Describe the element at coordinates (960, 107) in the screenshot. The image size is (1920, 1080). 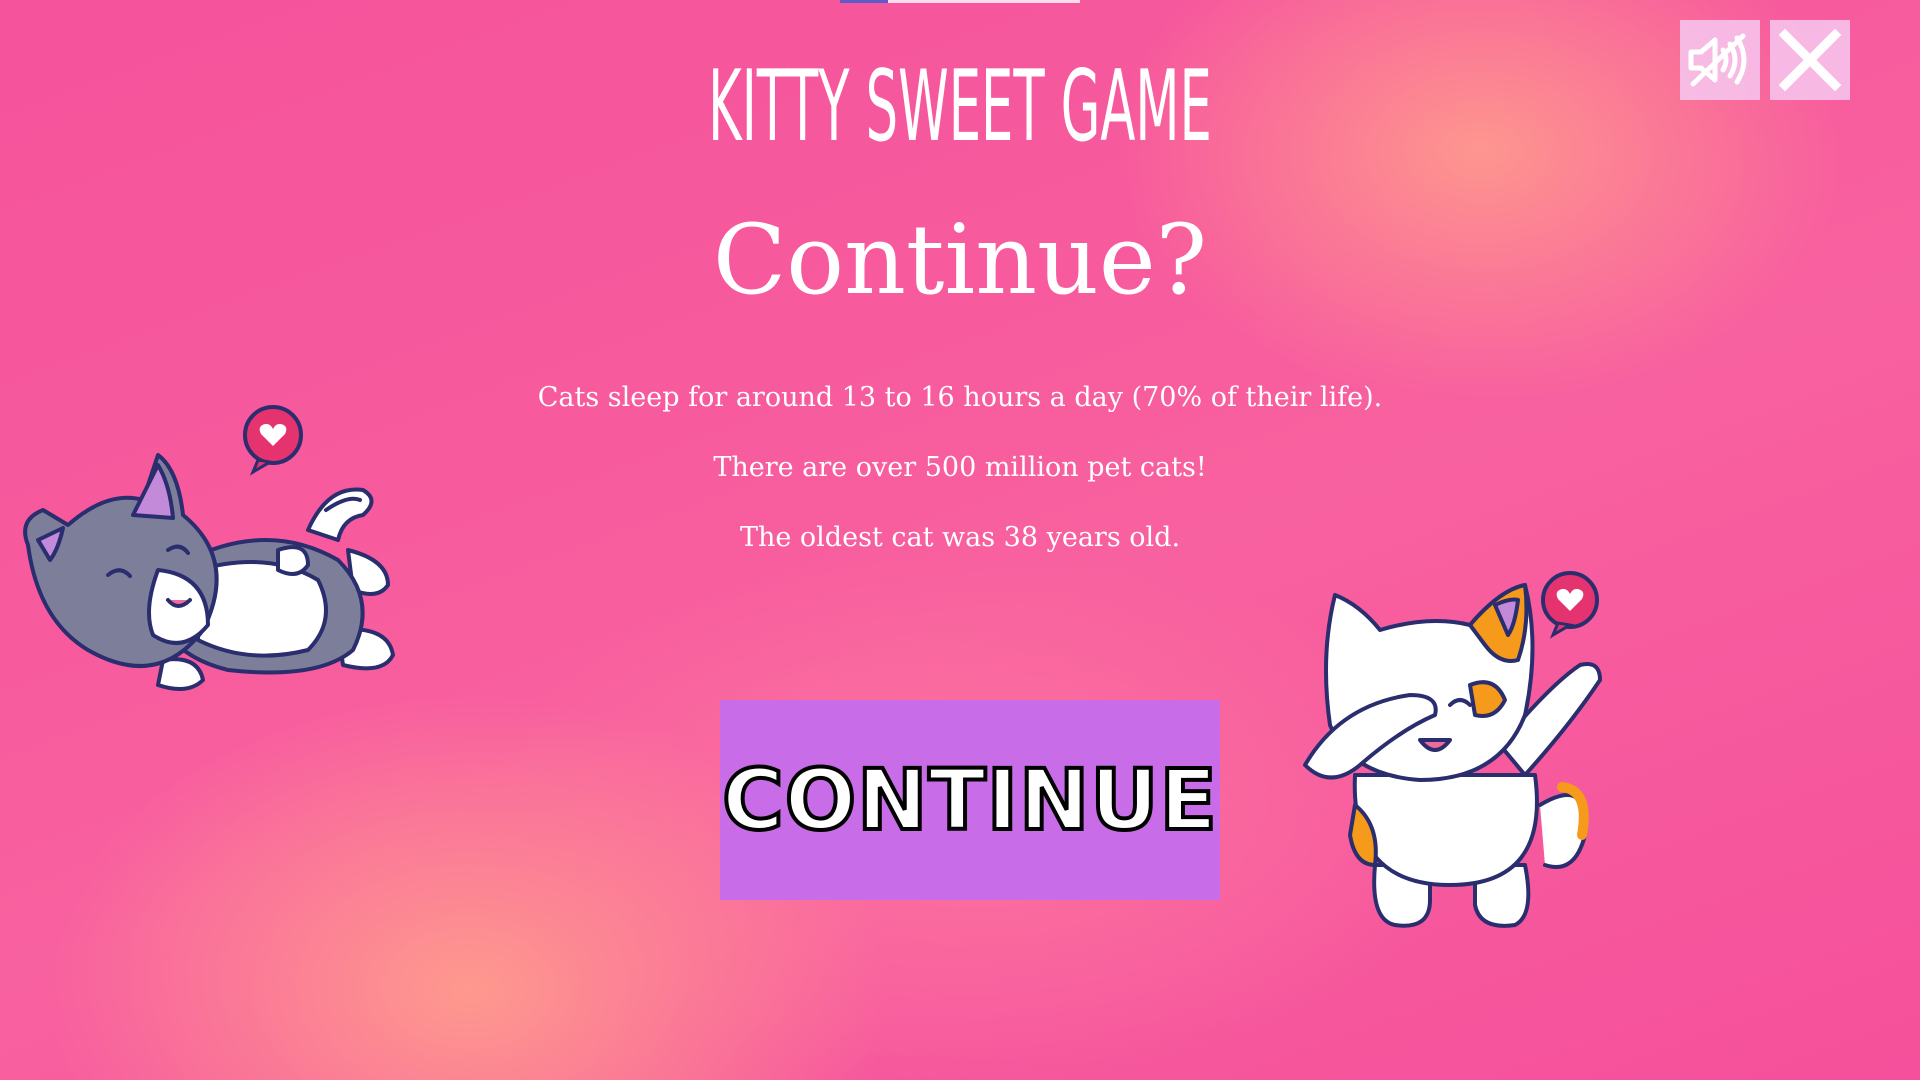
I see `game-title: KITTY SWEET GAME` at that location.